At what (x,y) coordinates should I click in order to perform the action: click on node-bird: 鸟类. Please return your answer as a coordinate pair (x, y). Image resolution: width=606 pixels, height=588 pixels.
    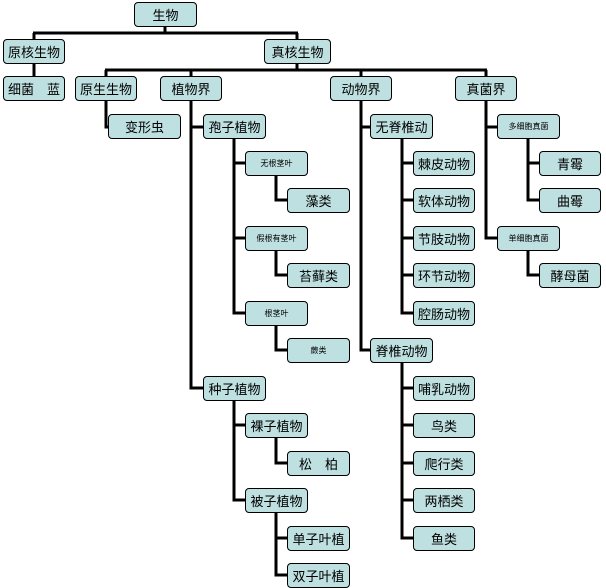
    Looking at the image, I should click on (444, 425).